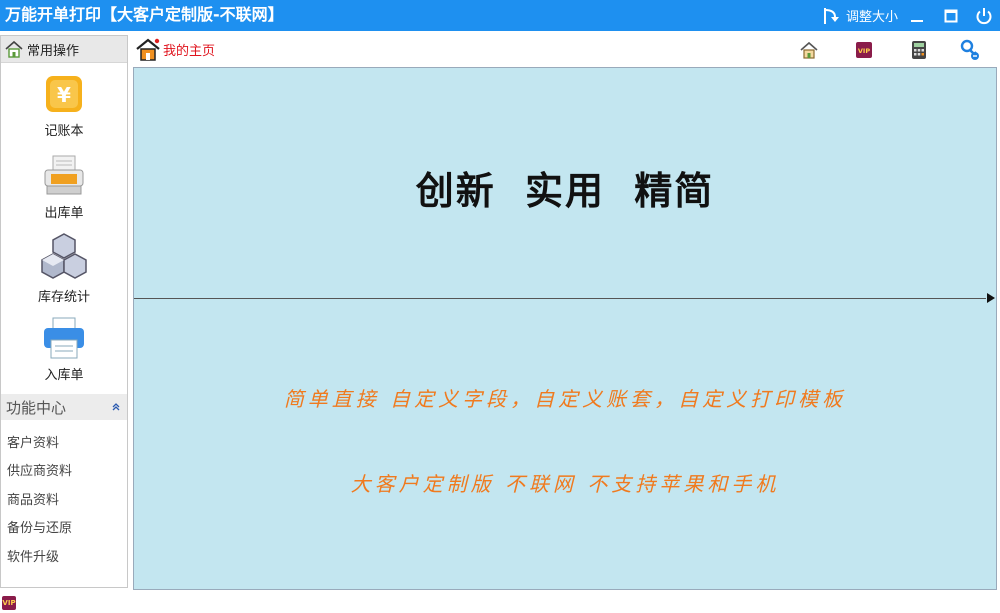 Image resolution: width=1000 pixels, height=613 pixels. What do you see at coordinates (560, 298) in the screenshot?
I see `divider-line` at bounding box center [560, 298].